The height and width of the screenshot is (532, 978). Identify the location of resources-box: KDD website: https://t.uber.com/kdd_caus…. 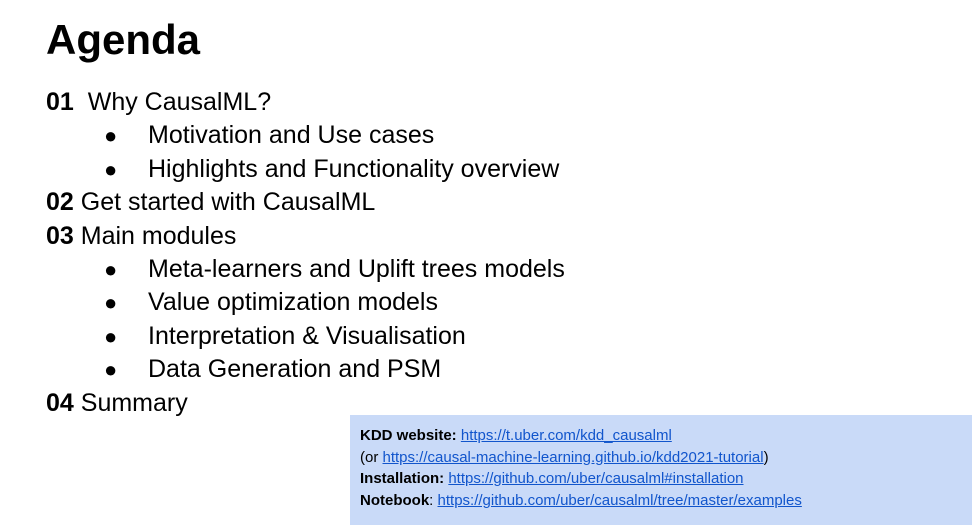
(661, 470).